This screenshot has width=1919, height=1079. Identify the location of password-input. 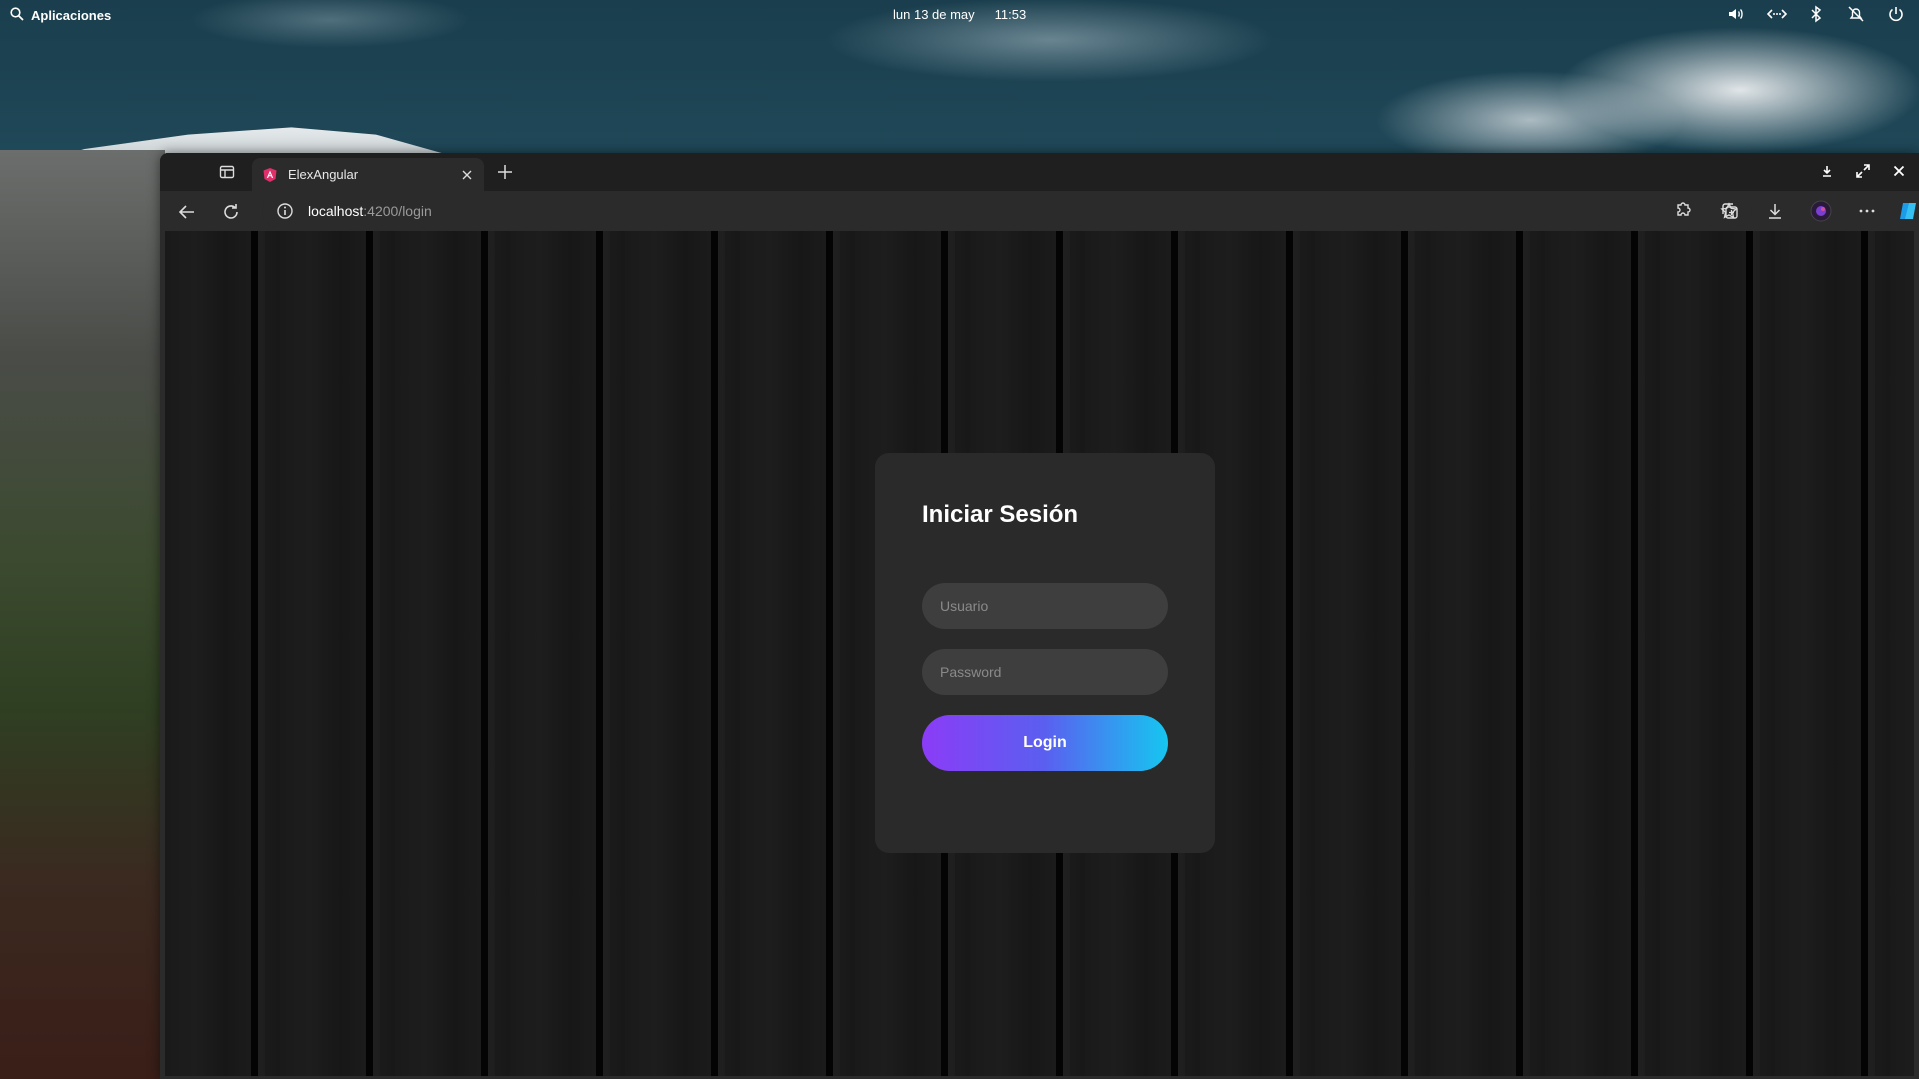
(1045, 672).